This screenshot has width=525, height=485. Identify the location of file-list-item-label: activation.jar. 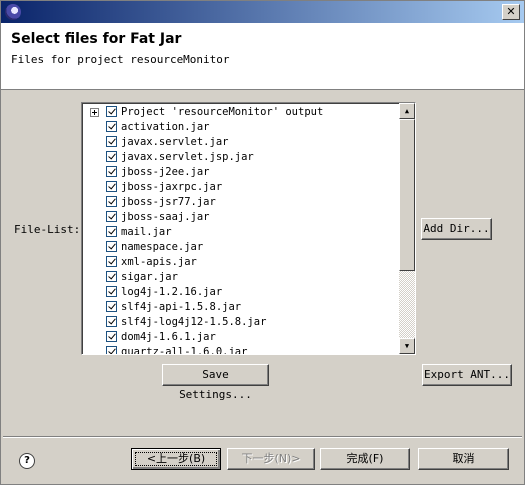
(165, 127).